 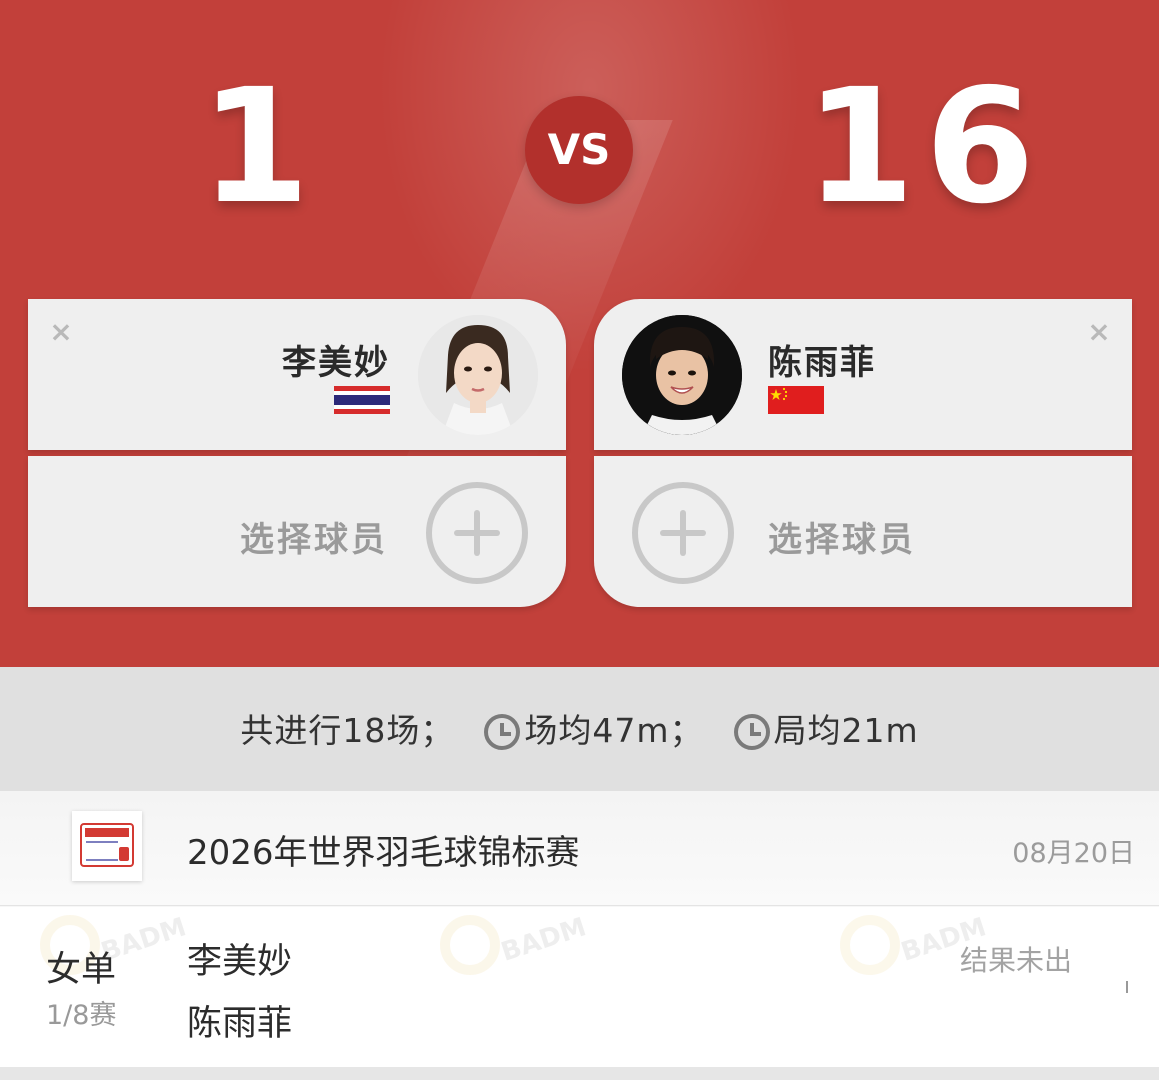 I want to click on stats-bar: 共进行18场； 场均47m； 局均21m, so click(x=579, y=729).